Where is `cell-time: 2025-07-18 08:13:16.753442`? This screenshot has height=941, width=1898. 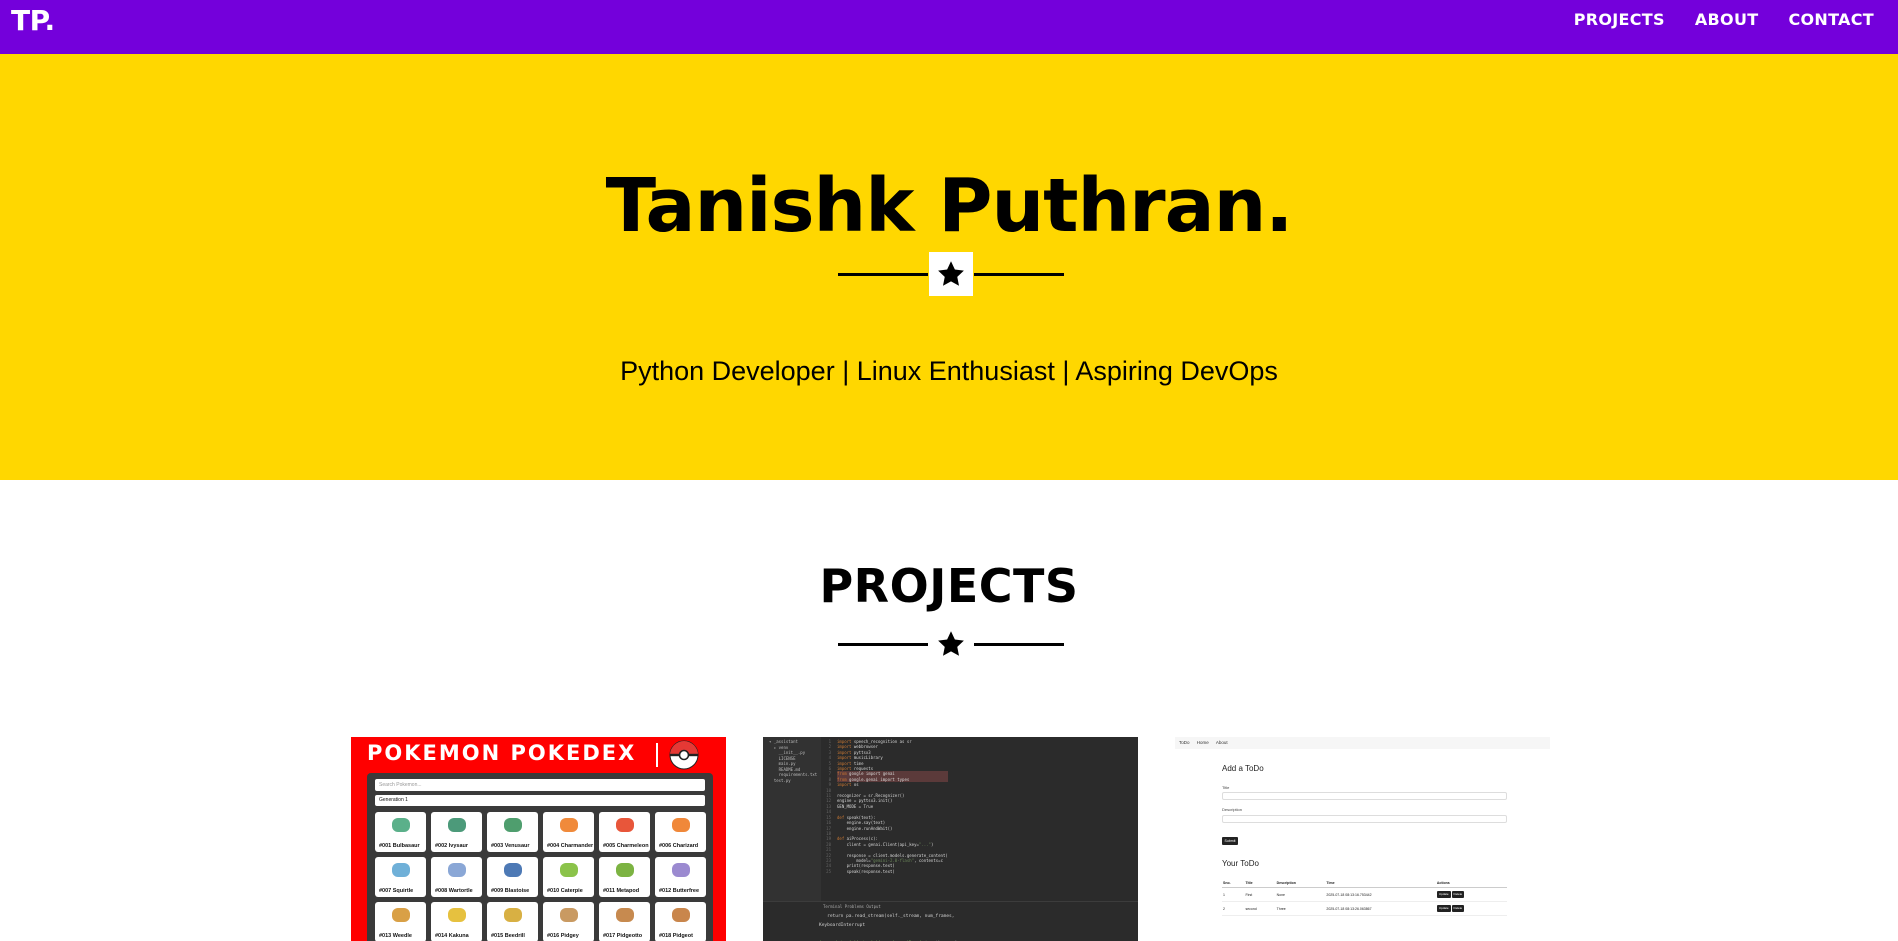 cell-time: 2025-07-18 08:13:16.753442 is located at coordinates (1380, 894).